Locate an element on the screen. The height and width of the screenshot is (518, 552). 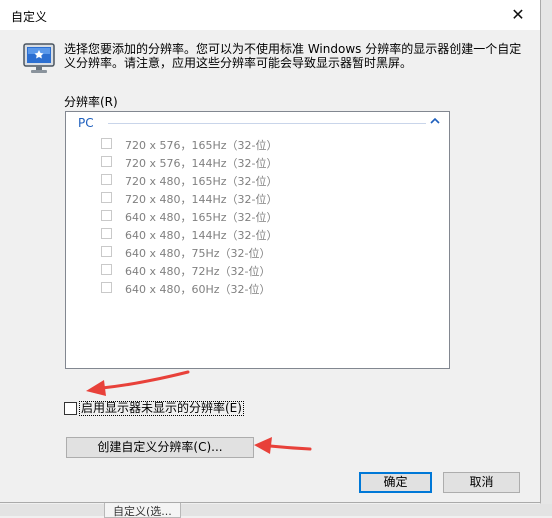
monitor-icon is located at coordinates (39, 58).